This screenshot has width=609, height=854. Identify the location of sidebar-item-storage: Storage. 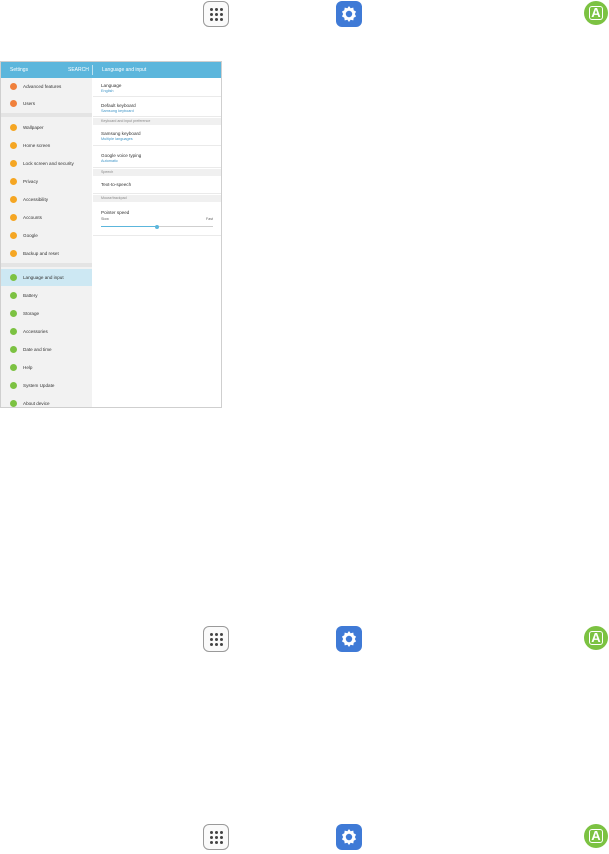
(46, 313).